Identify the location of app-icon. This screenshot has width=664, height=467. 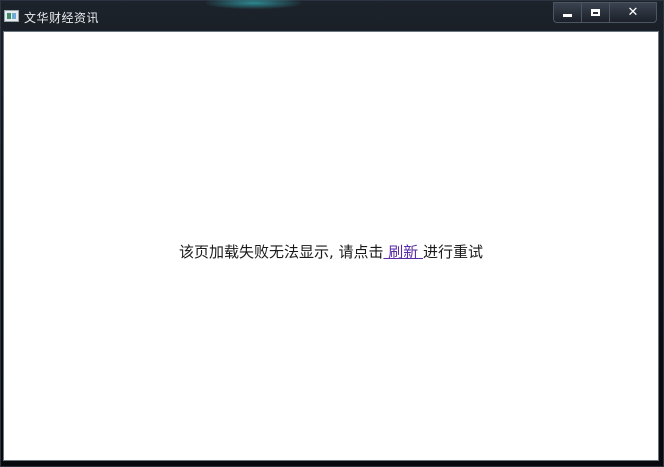
(11, 16).